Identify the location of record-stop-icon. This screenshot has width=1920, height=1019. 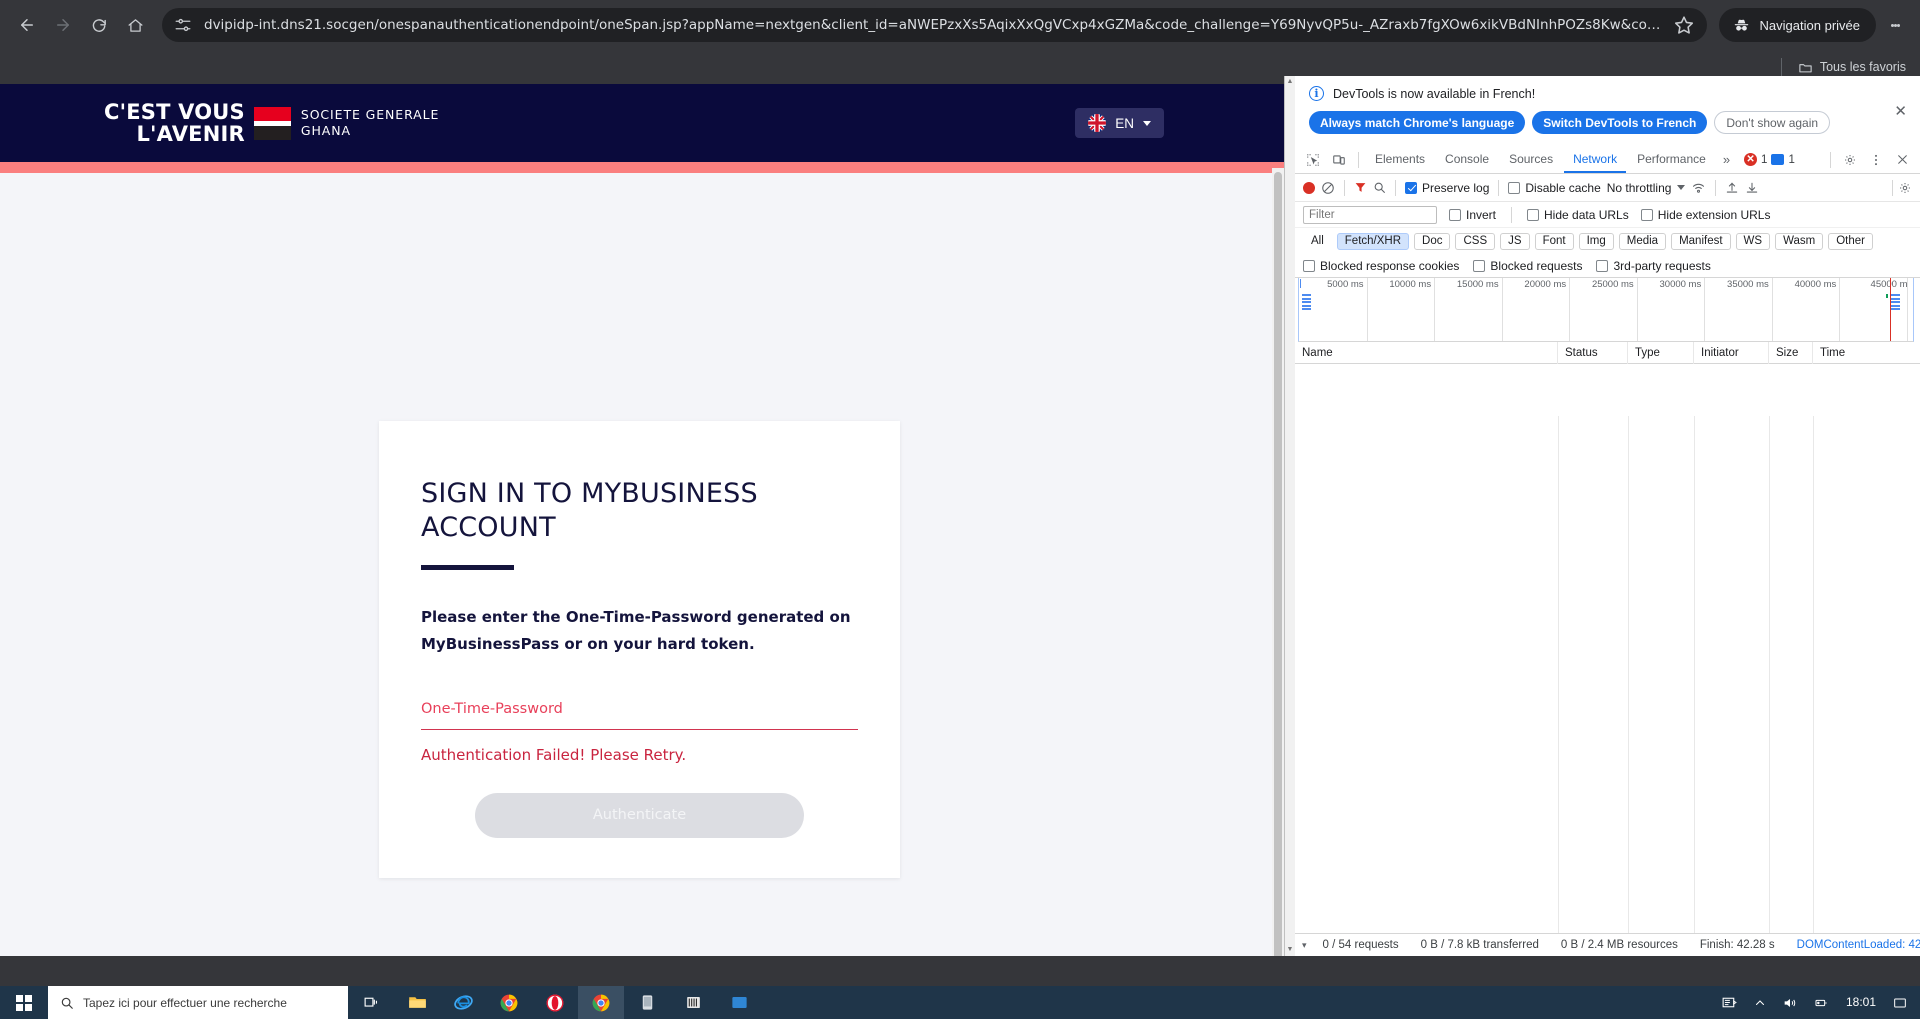
(1309, 187).